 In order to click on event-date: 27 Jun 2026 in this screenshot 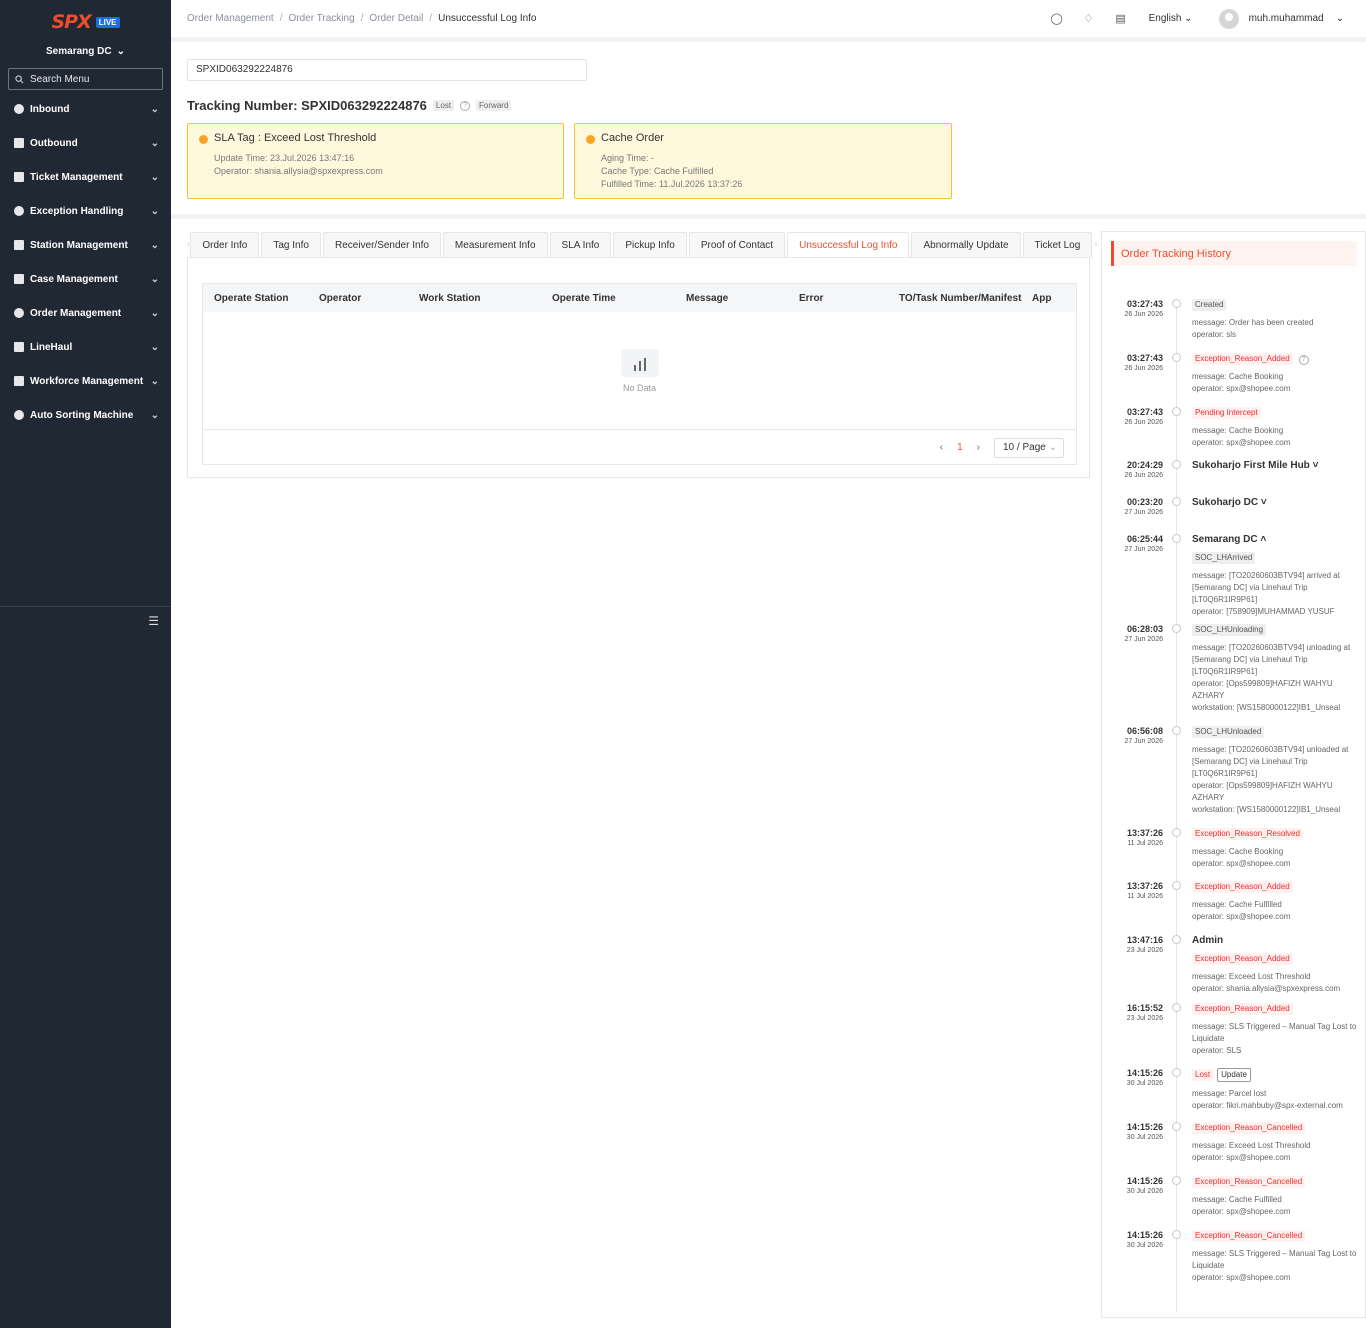, I will do `click(1143, 549)`.